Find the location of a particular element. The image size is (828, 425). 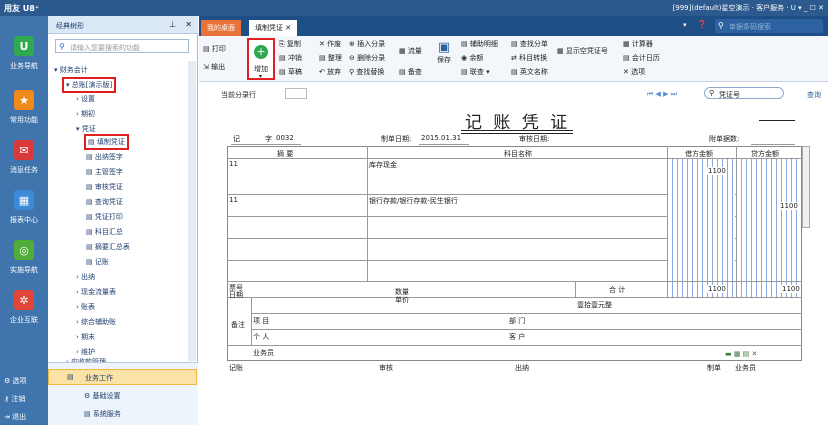

flow-button: ▦ 流量 is located at coordinates (410, 51).